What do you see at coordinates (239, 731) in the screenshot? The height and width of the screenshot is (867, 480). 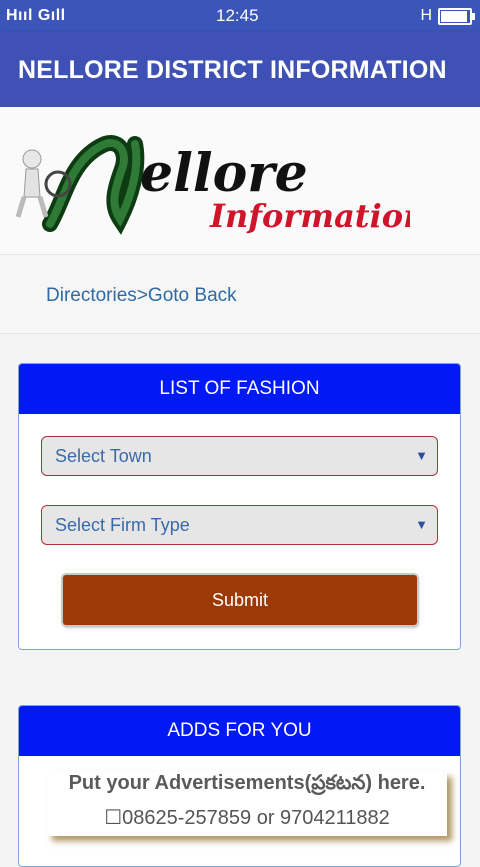 I see `ads-panel-title: ADDS FOR YOU` at bounding box center [239, 731].